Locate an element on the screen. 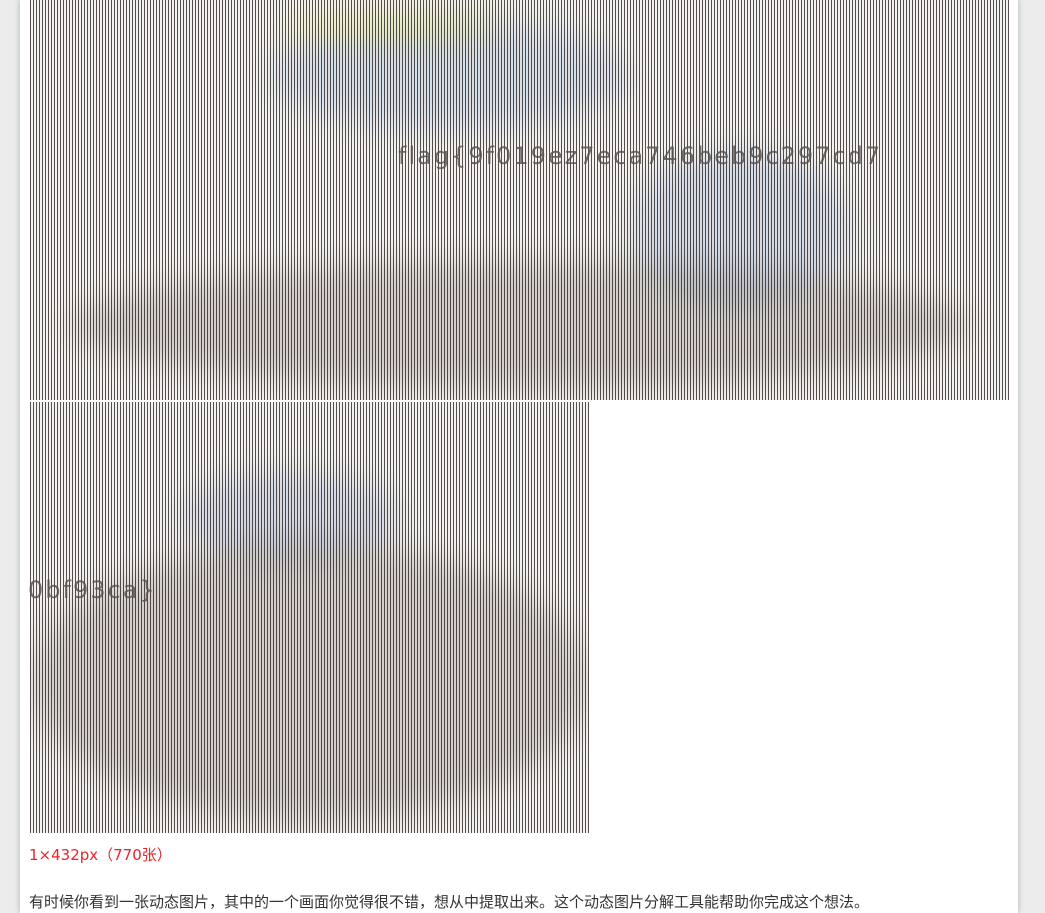  flag-text-part-2: 0bf93ca} is located at coordinates (92, 590).